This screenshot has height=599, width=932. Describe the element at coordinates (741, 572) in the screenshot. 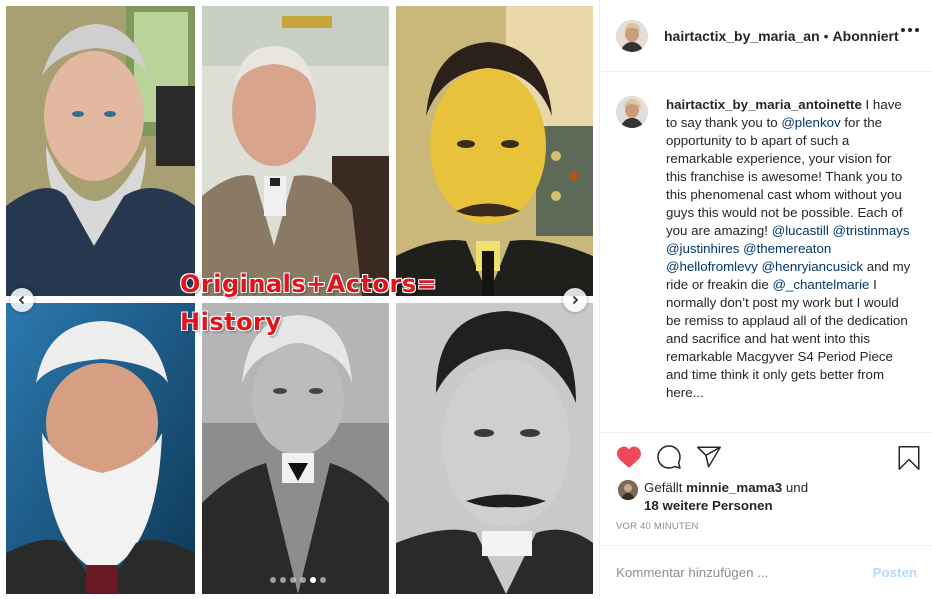

I see `comment-input` at that location.